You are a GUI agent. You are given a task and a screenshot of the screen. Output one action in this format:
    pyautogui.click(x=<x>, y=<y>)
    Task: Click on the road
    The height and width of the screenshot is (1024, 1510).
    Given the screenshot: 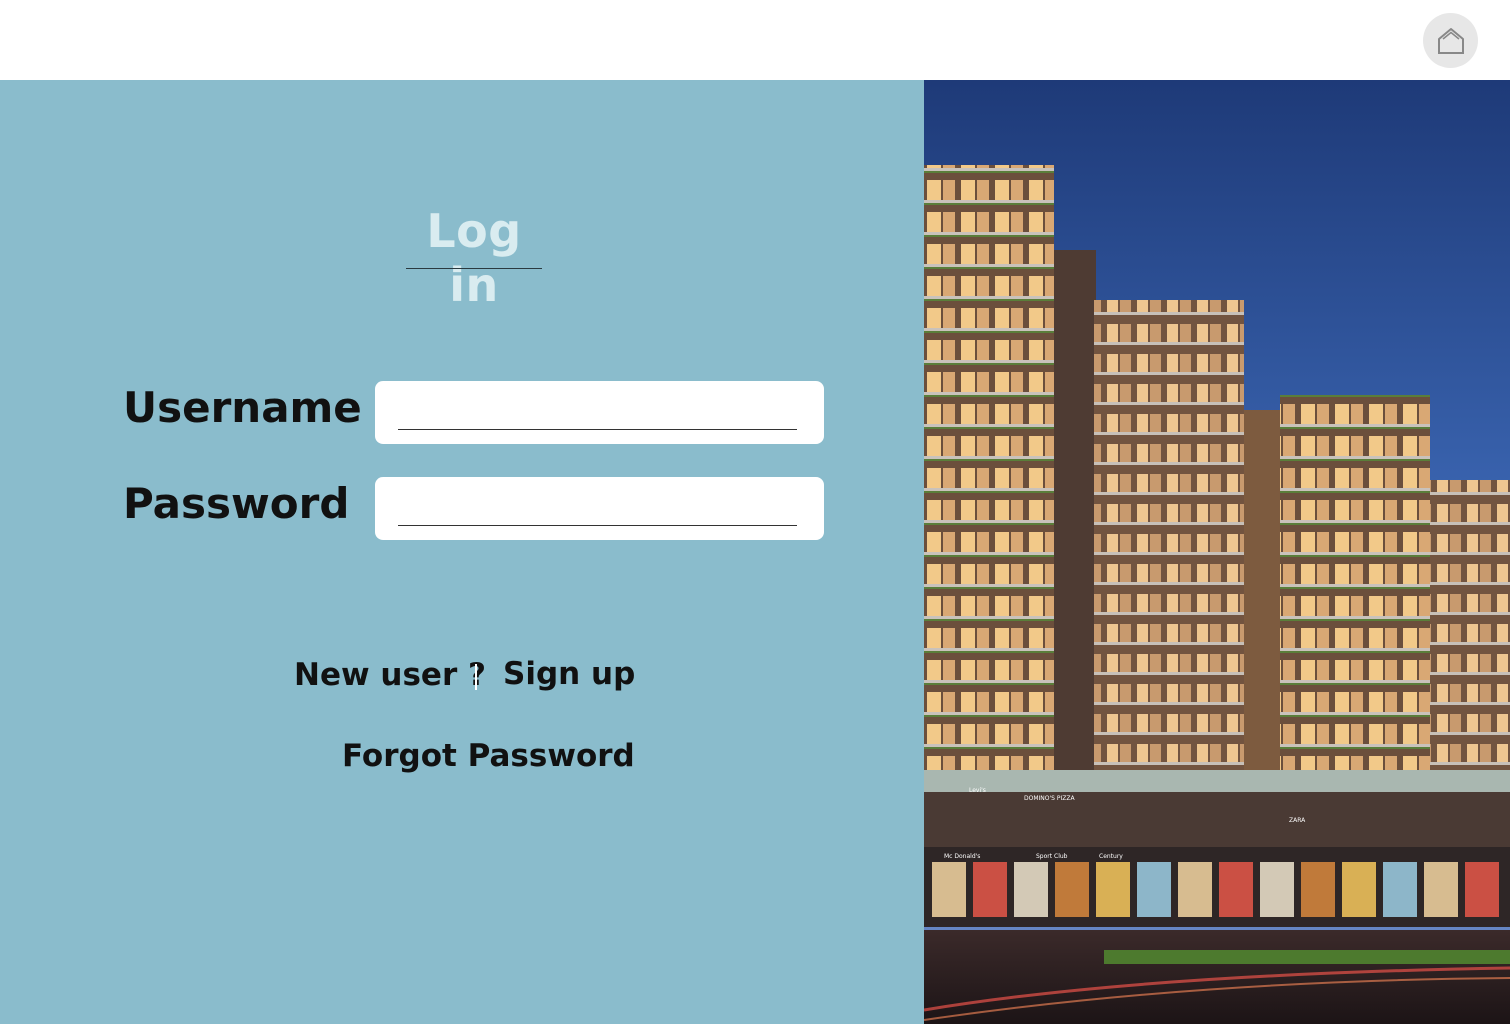 What is the action you would take?
    pyautogui.click(x=1217, y=977)
    